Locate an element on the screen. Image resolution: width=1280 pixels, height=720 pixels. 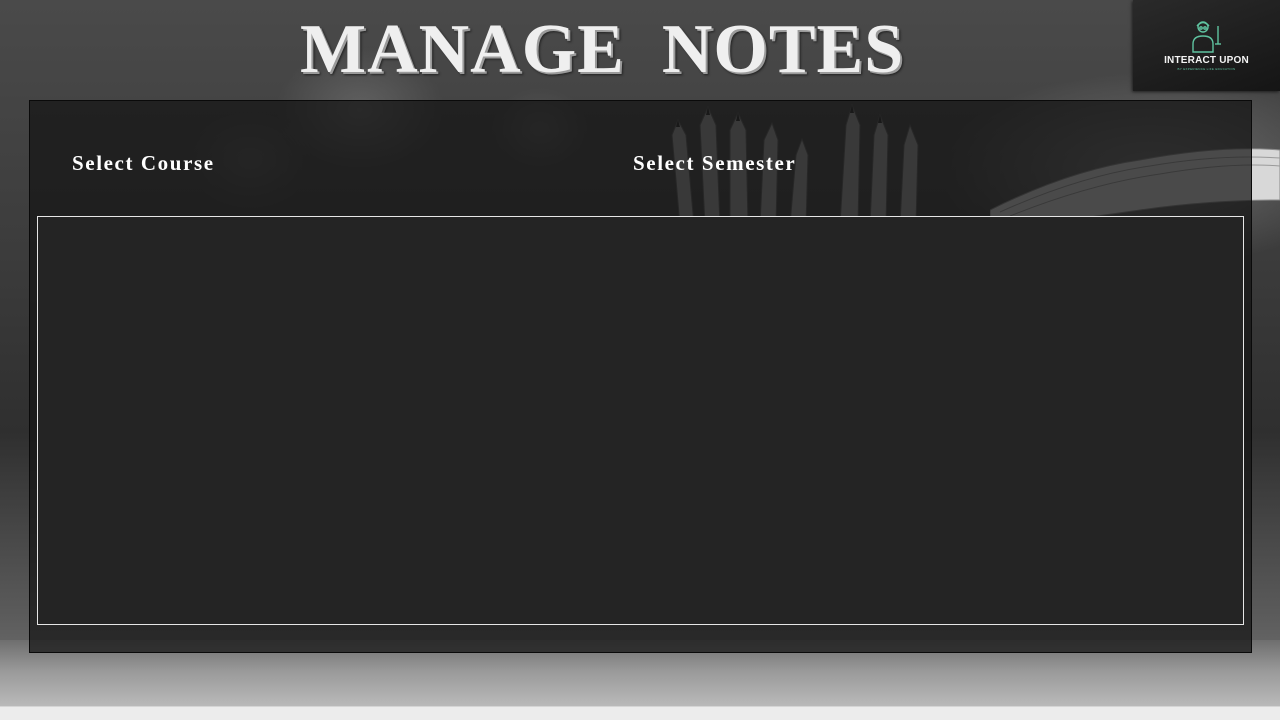
select-semester-dropdown: Select Semester is located at coordinates (714, 163).